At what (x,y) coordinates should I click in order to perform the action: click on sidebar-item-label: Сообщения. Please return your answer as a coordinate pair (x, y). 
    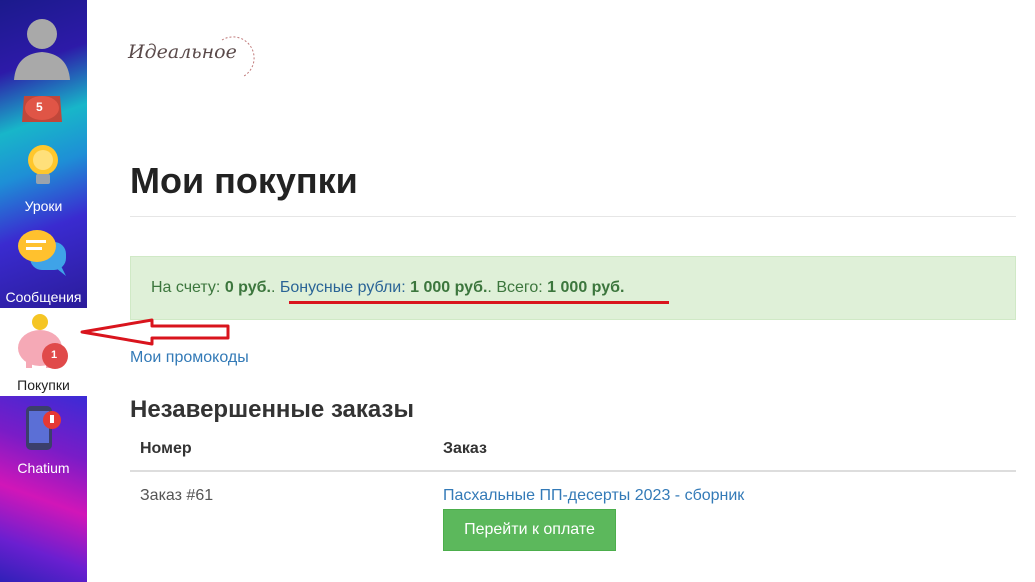
    Looking at the image, I should click on (43, 297).